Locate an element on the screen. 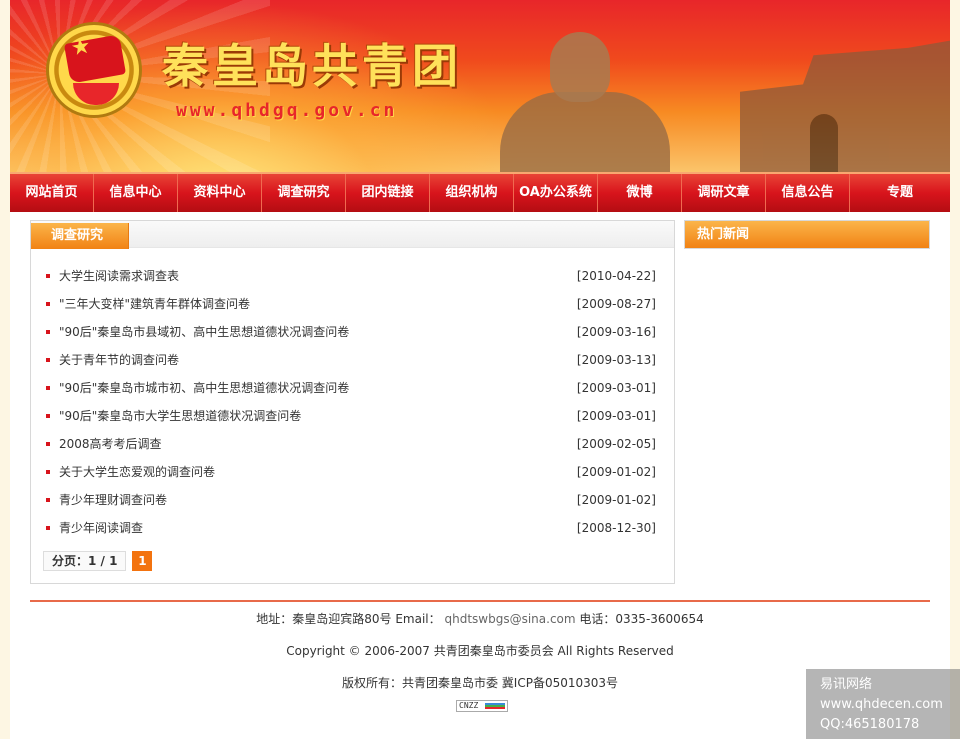  survey-list-item: 青少年理财调查问卷 [2009-01-02] is located at coordinates (352, 500).